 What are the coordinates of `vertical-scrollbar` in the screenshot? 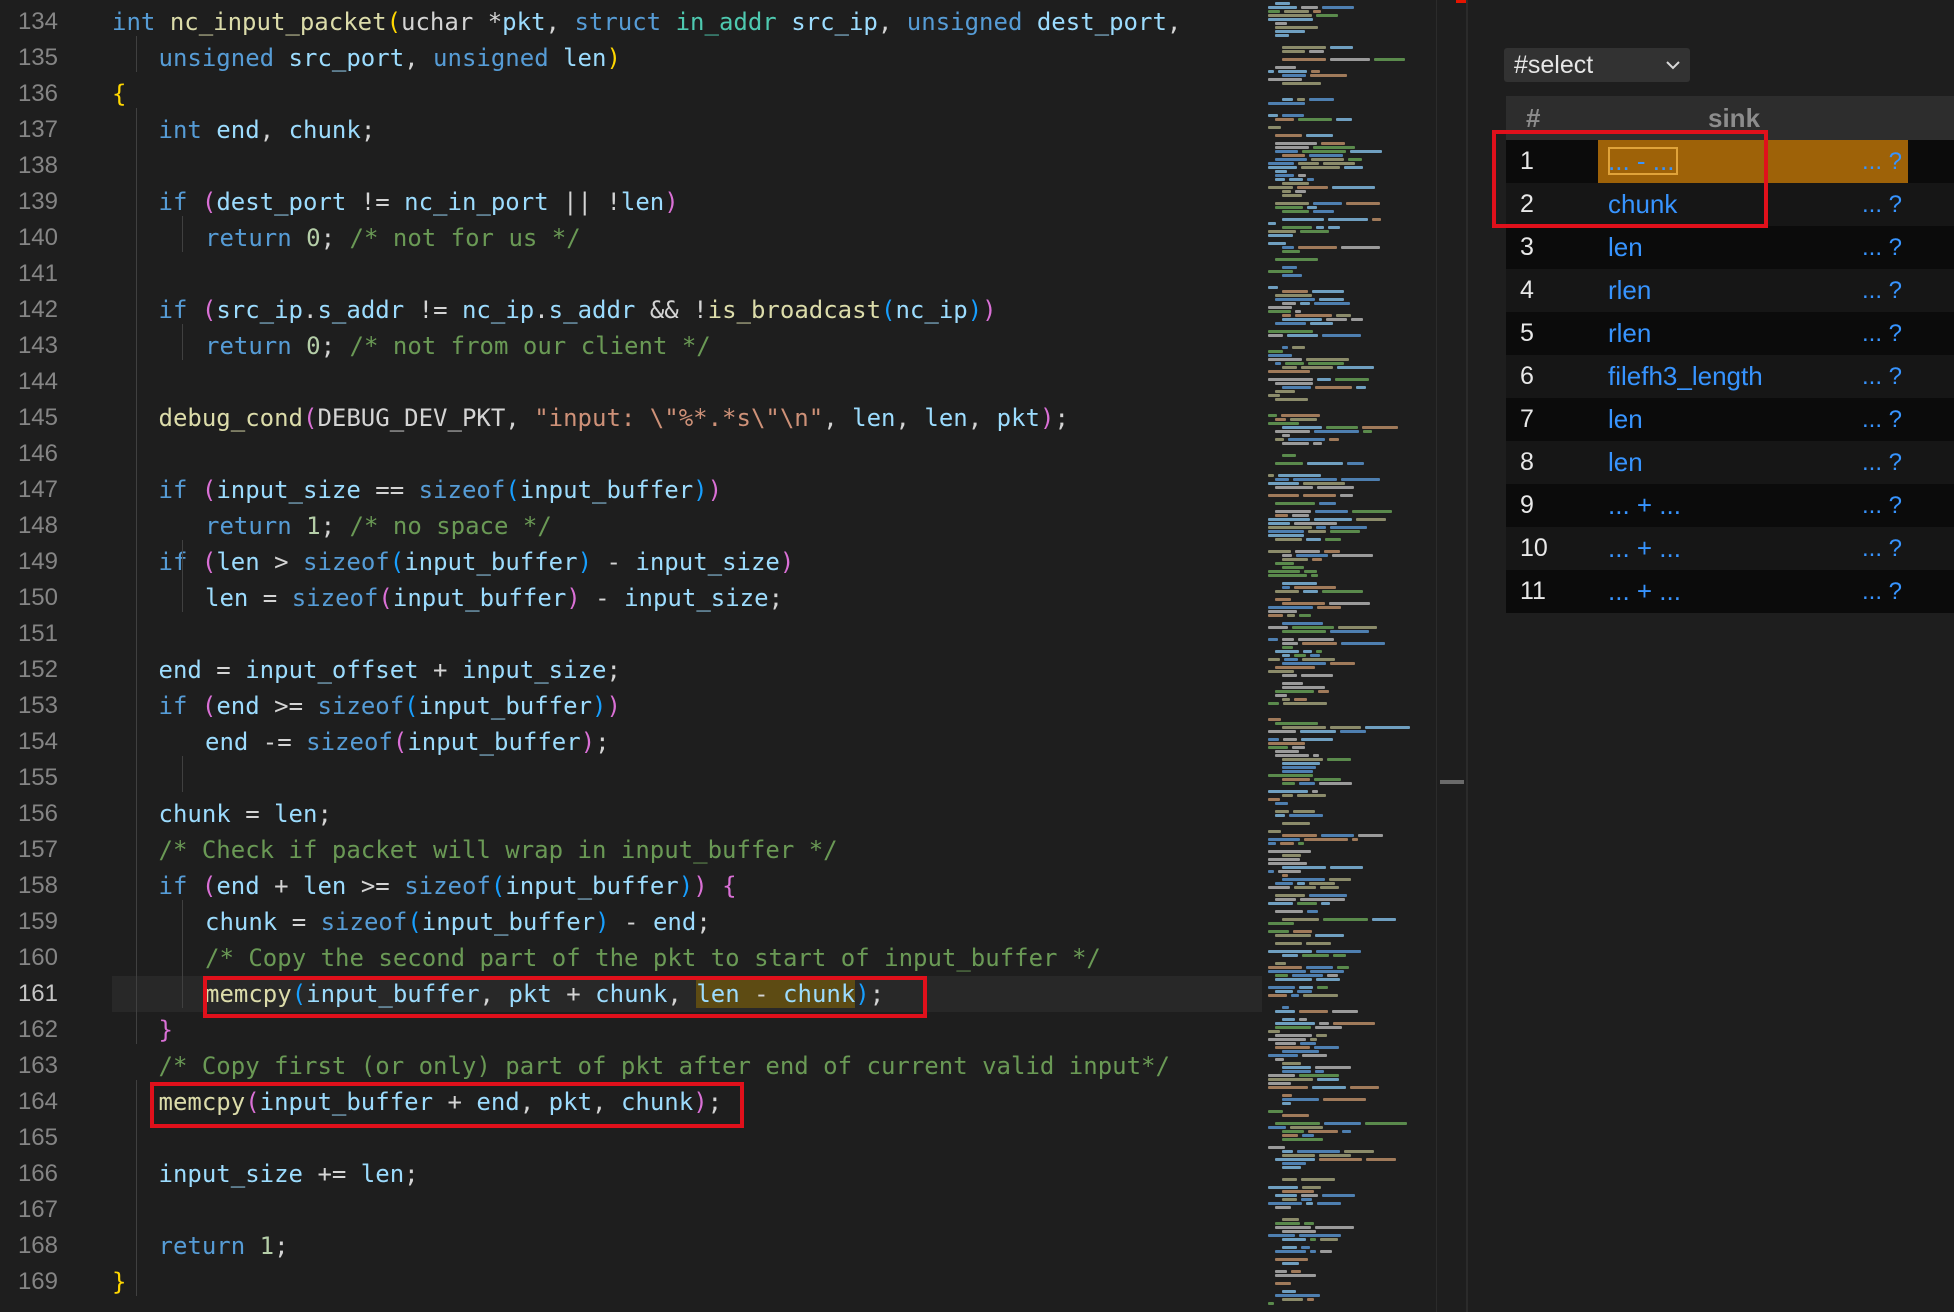 It's located at (1451, 656).